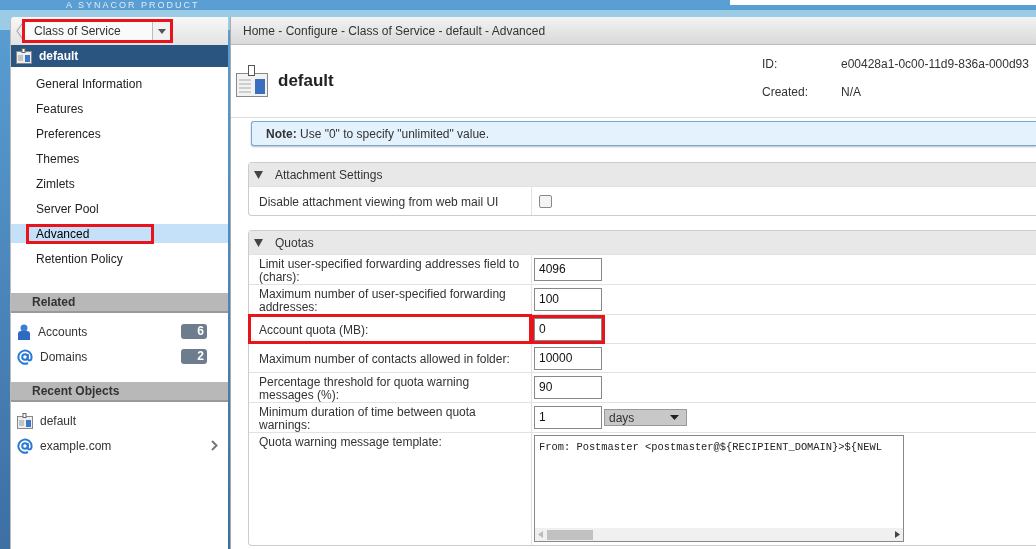 This screenshot has width=1036, height=549. Describe the element at coordinates (96, 133) in the screenshot. I see `nav-item: Preferences` at that location.